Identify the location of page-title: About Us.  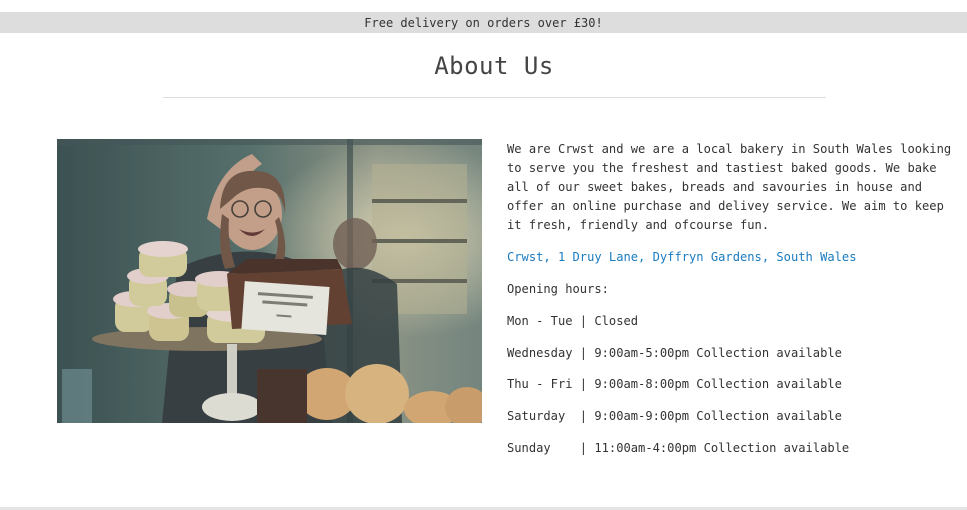
(494, 66).